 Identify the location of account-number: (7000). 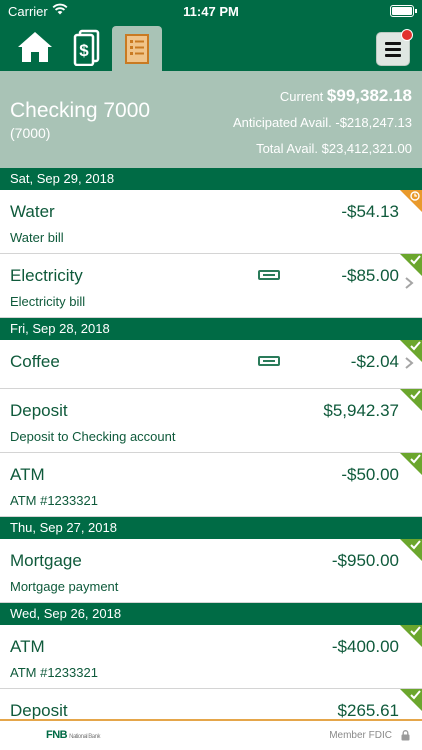
(30, 133).